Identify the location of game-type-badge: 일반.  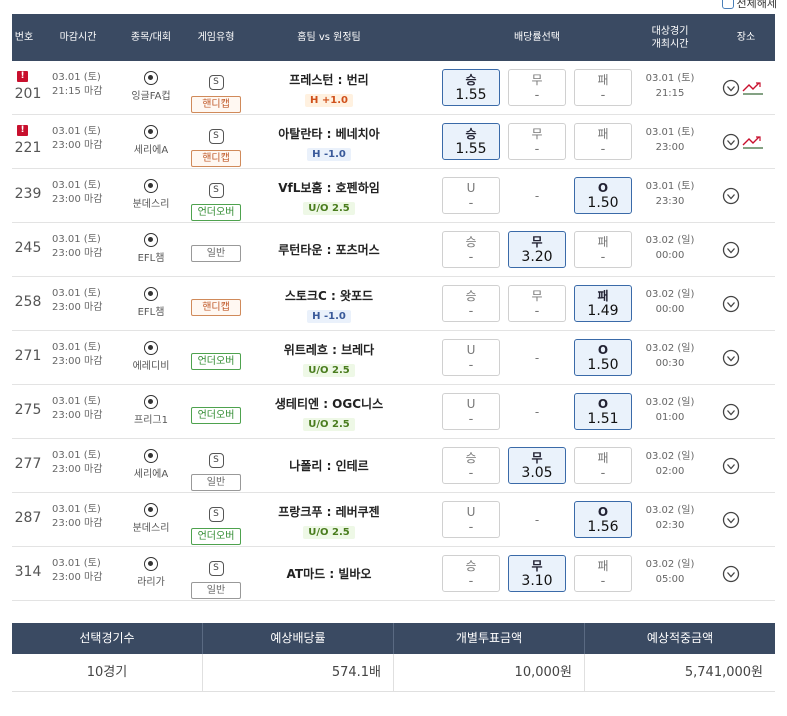
(216, 253).